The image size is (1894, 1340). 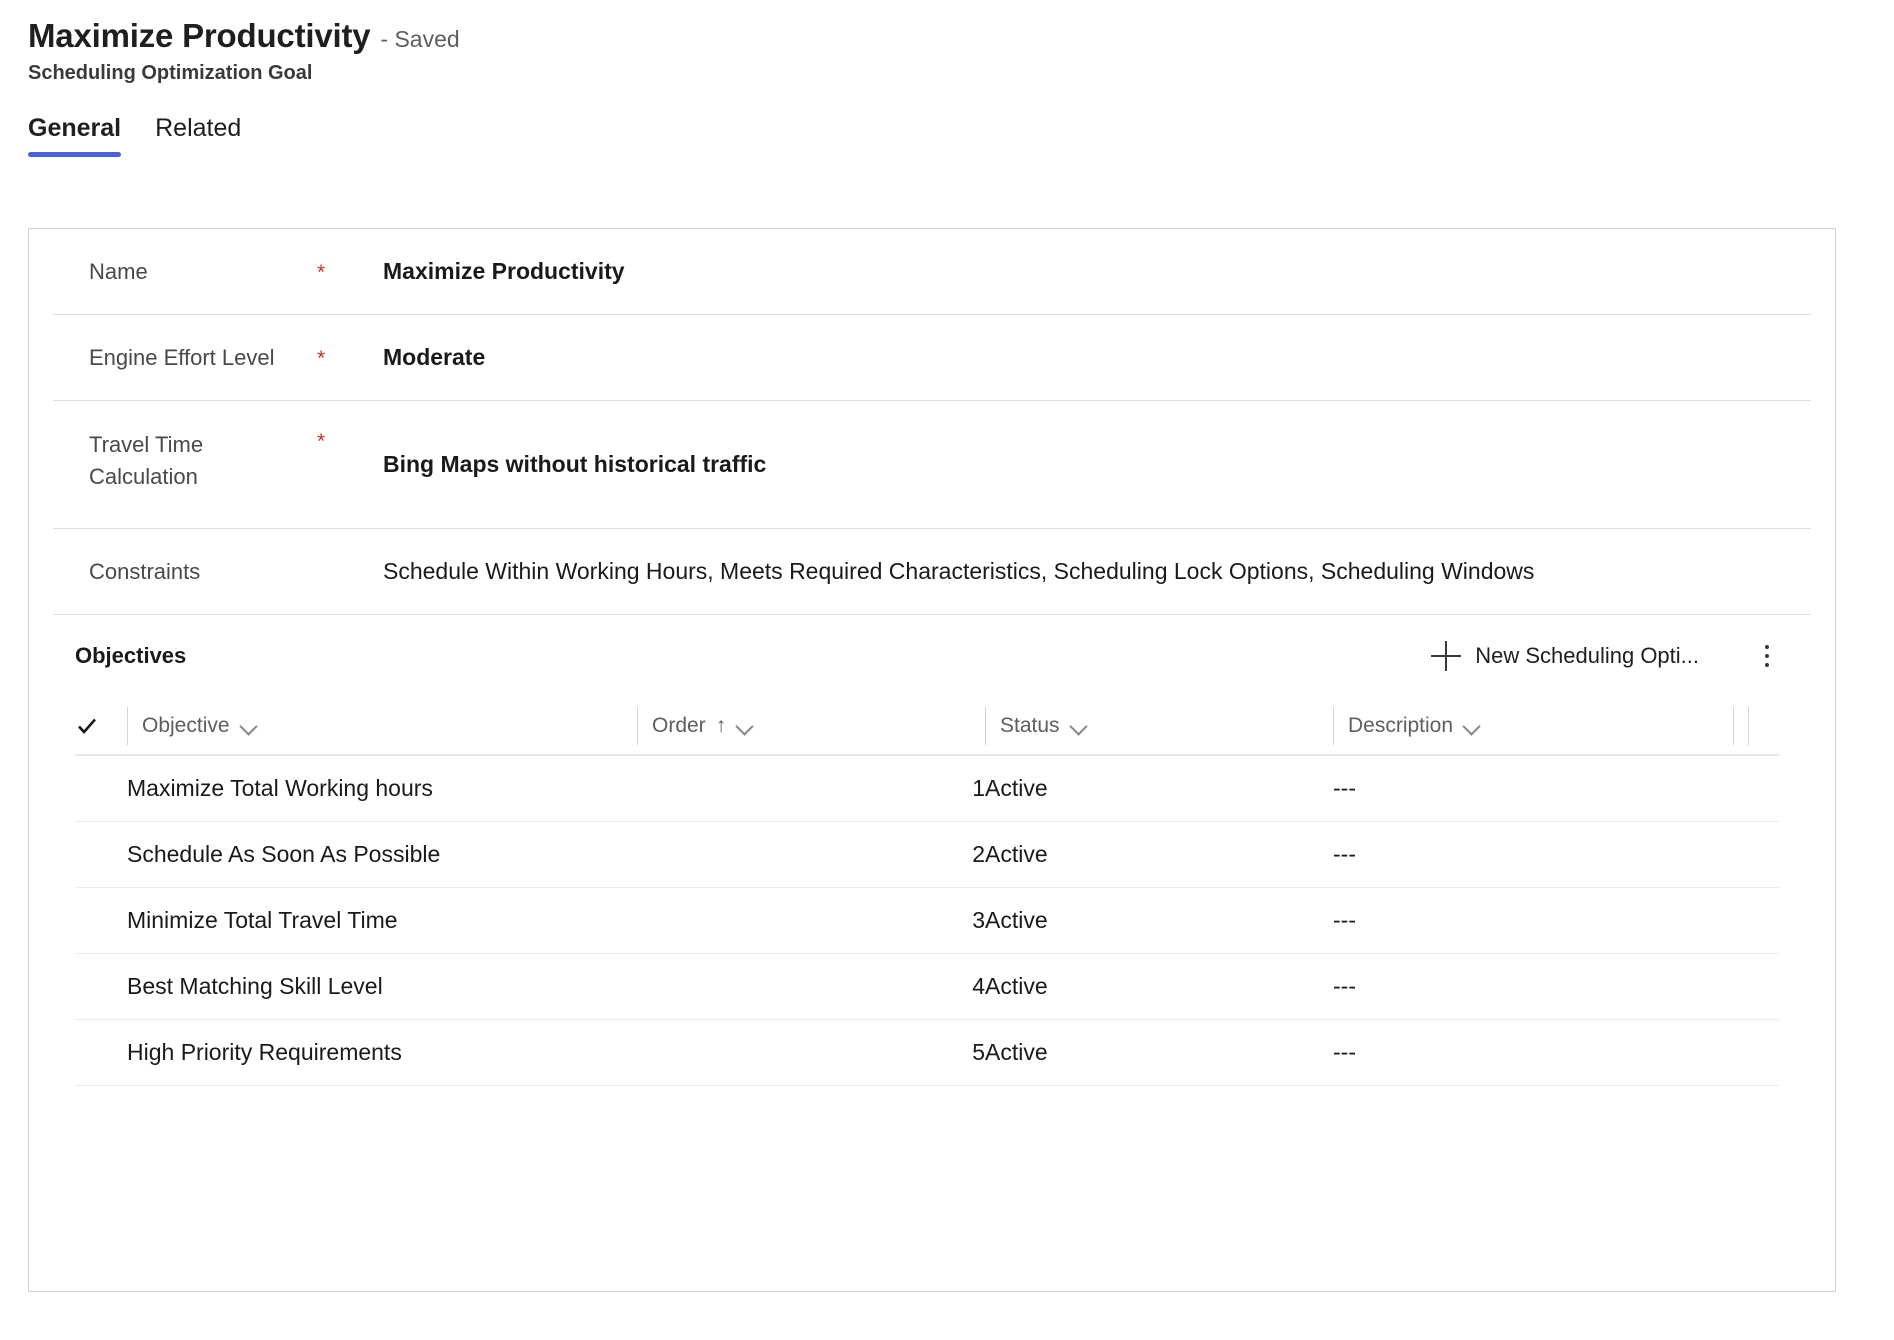 I want to click on tab-related: Related, so click(x=198, y=136).